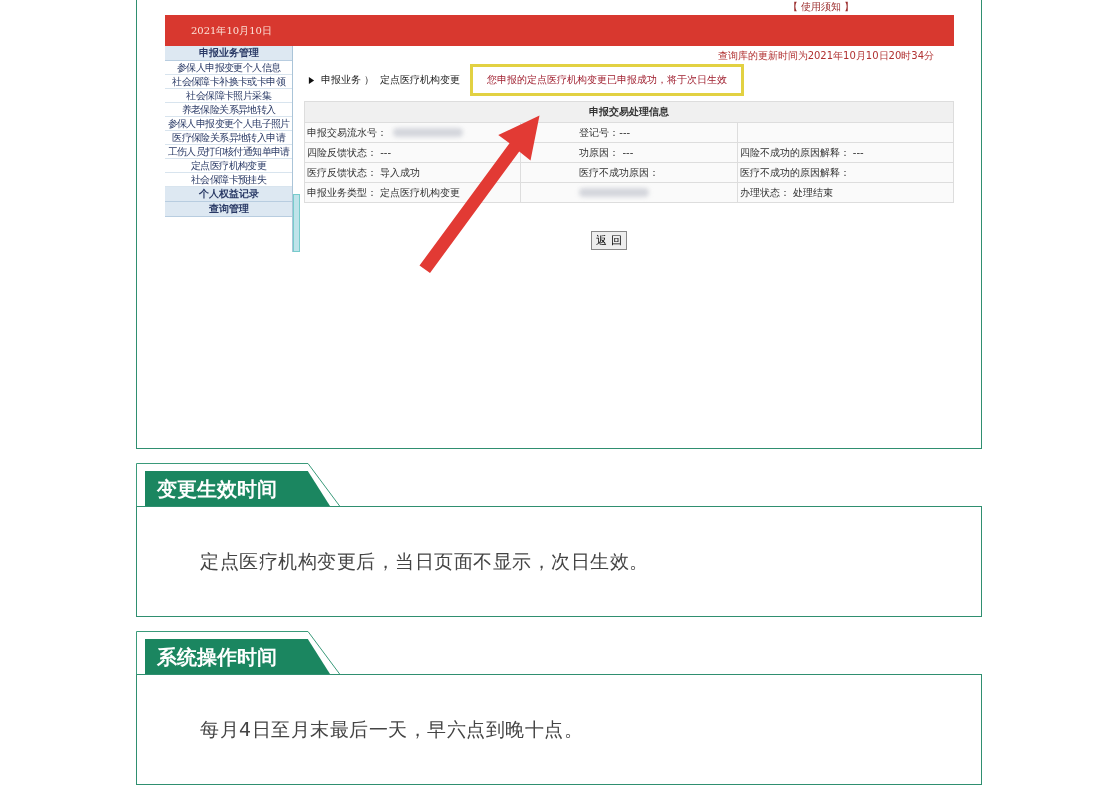 The image size is (1104, 804). Describe the element at coordinates (347, 132) in the screenshot. I see `table-cell: 申报交易流水号：` at that location.